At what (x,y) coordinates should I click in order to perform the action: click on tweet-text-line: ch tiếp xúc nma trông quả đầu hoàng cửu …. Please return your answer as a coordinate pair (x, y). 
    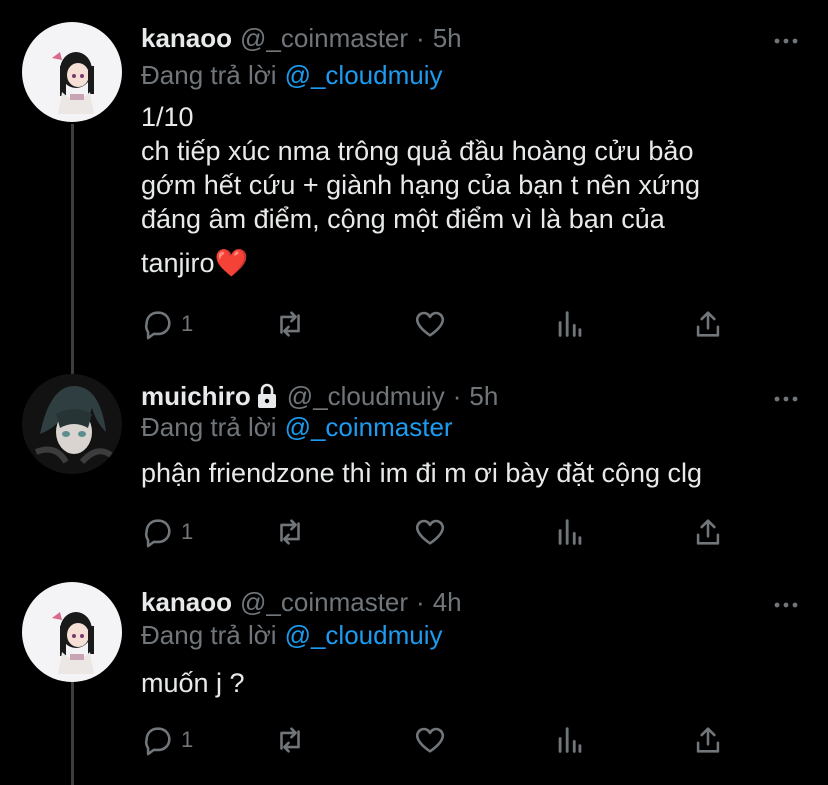
    Looking at the image, I should click on (417, 151).